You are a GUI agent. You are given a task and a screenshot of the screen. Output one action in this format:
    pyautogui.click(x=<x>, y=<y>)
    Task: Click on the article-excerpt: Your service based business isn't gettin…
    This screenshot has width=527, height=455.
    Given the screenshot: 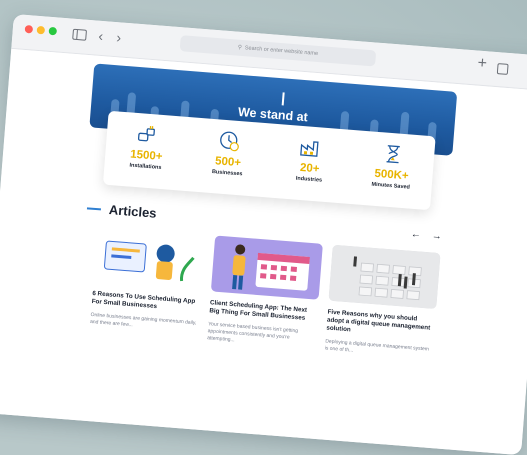 What is the action you would take?
    pyautogui.click(x=261, y=335)
    